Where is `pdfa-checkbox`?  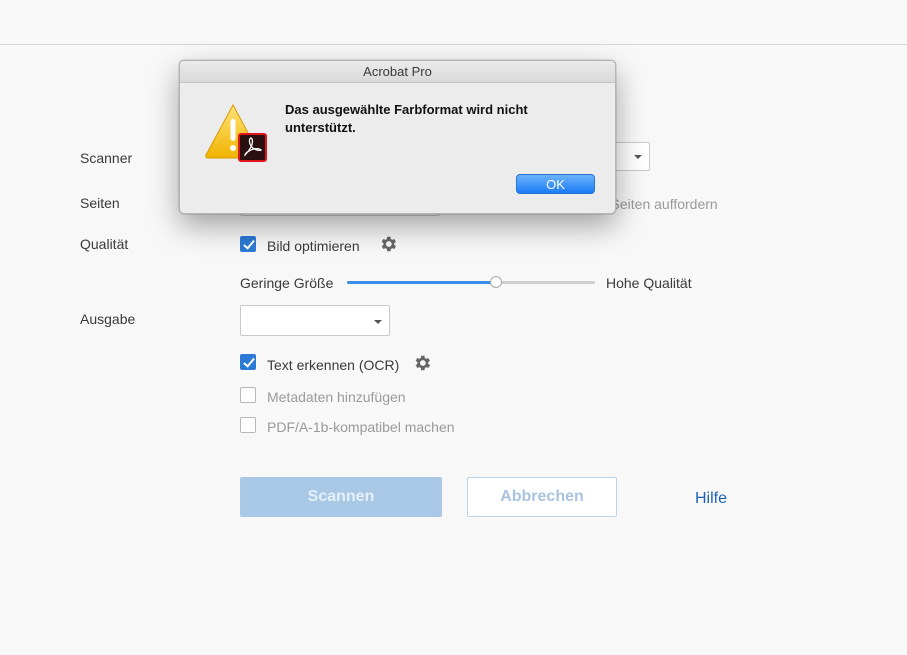 pdfa-checkbox is located at coordinates (248, 425).